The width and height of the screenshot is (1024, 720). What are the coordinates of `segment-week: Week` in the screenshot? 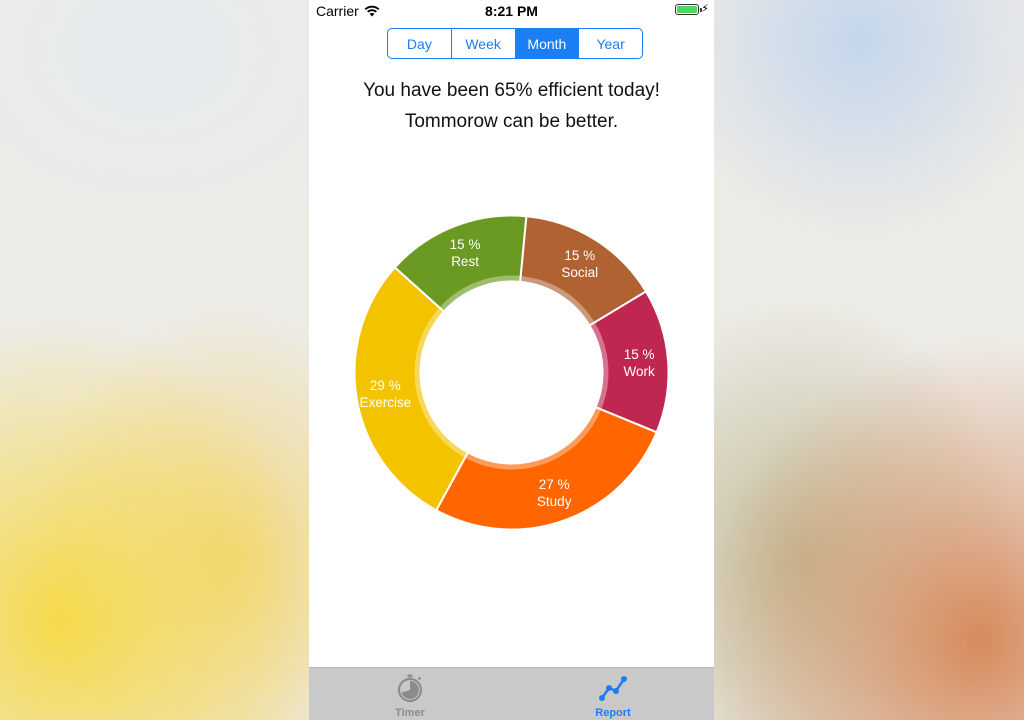 It's located at (484, 43).